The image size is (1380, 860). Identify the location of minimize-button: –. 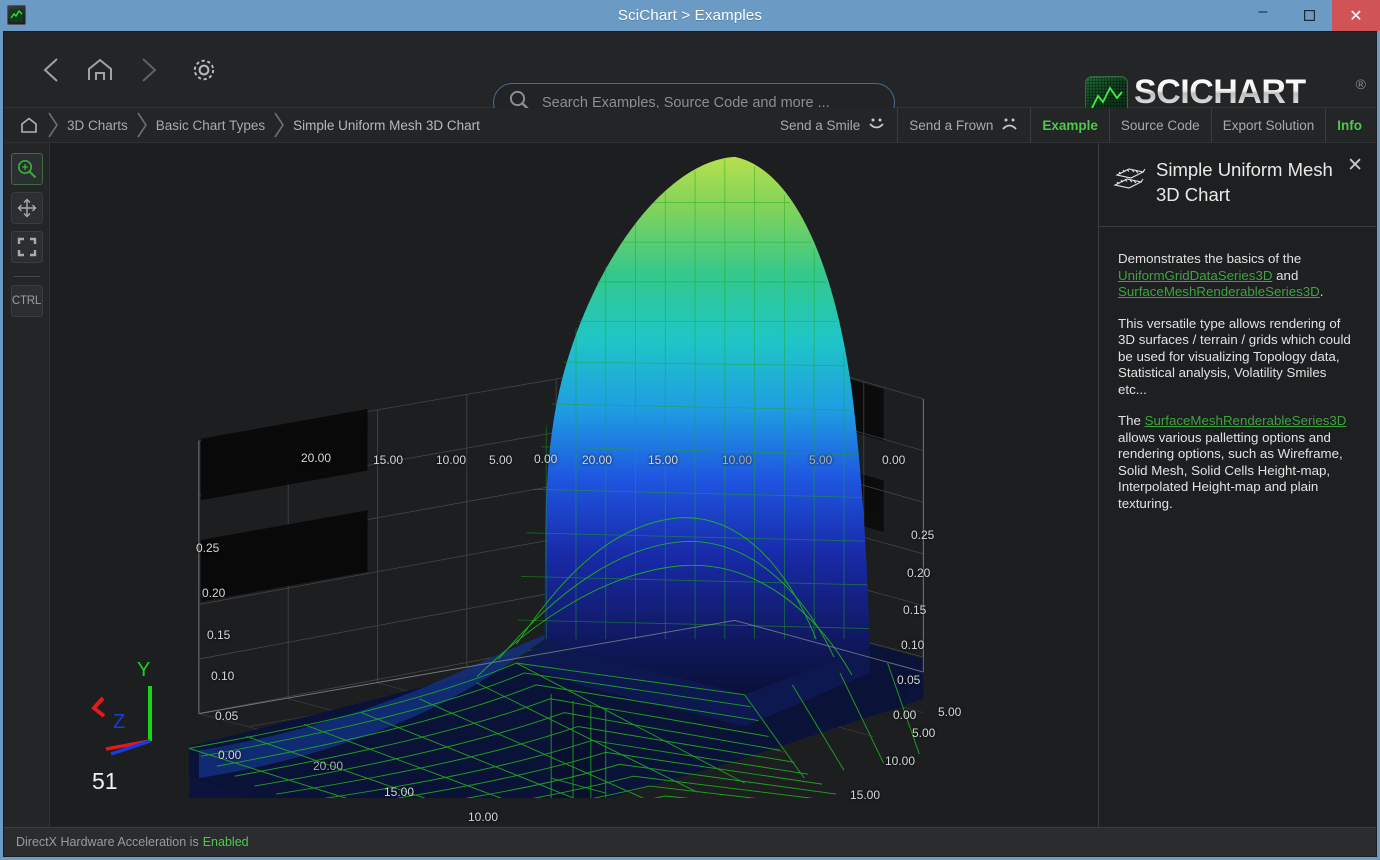
(1263, 15).